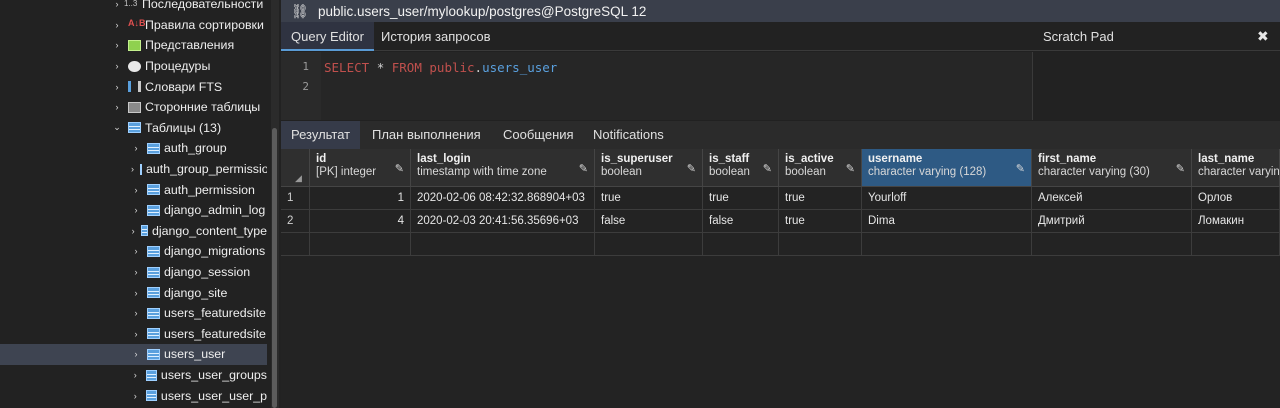 Image resolution: width=1280 pixels, height=408 pixels. I want to click on procedure-icon, so click(134, 66).